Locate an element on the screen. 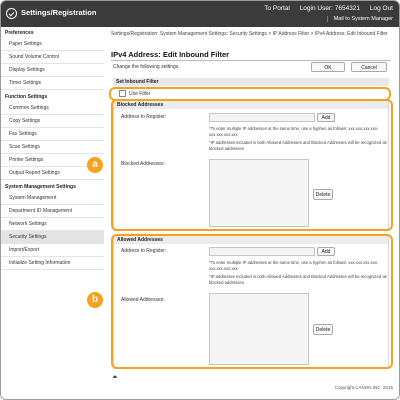  sidebar-item-timer-settings: Timer Settings is located at coordinates (52, 83).